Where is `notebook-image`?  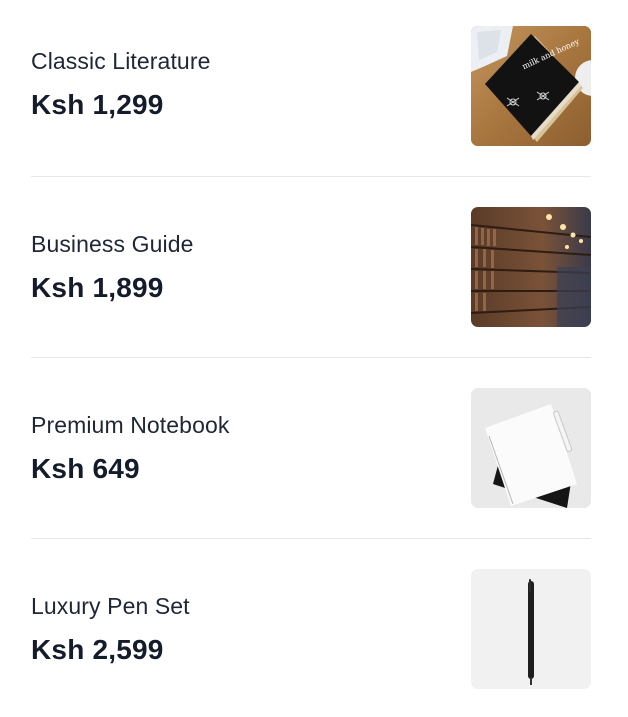 notebook-image is located at coordinates (531, 448).